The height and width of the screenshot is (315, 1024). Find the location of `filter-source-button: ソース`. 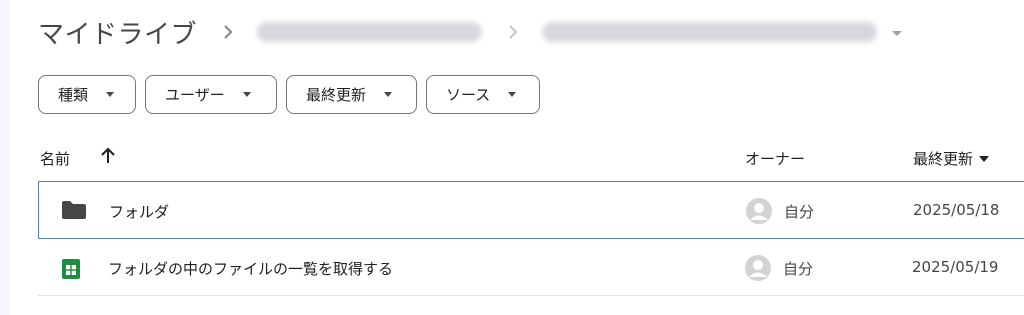

filter-source-button: ソース is located at coordinates (483, 94).